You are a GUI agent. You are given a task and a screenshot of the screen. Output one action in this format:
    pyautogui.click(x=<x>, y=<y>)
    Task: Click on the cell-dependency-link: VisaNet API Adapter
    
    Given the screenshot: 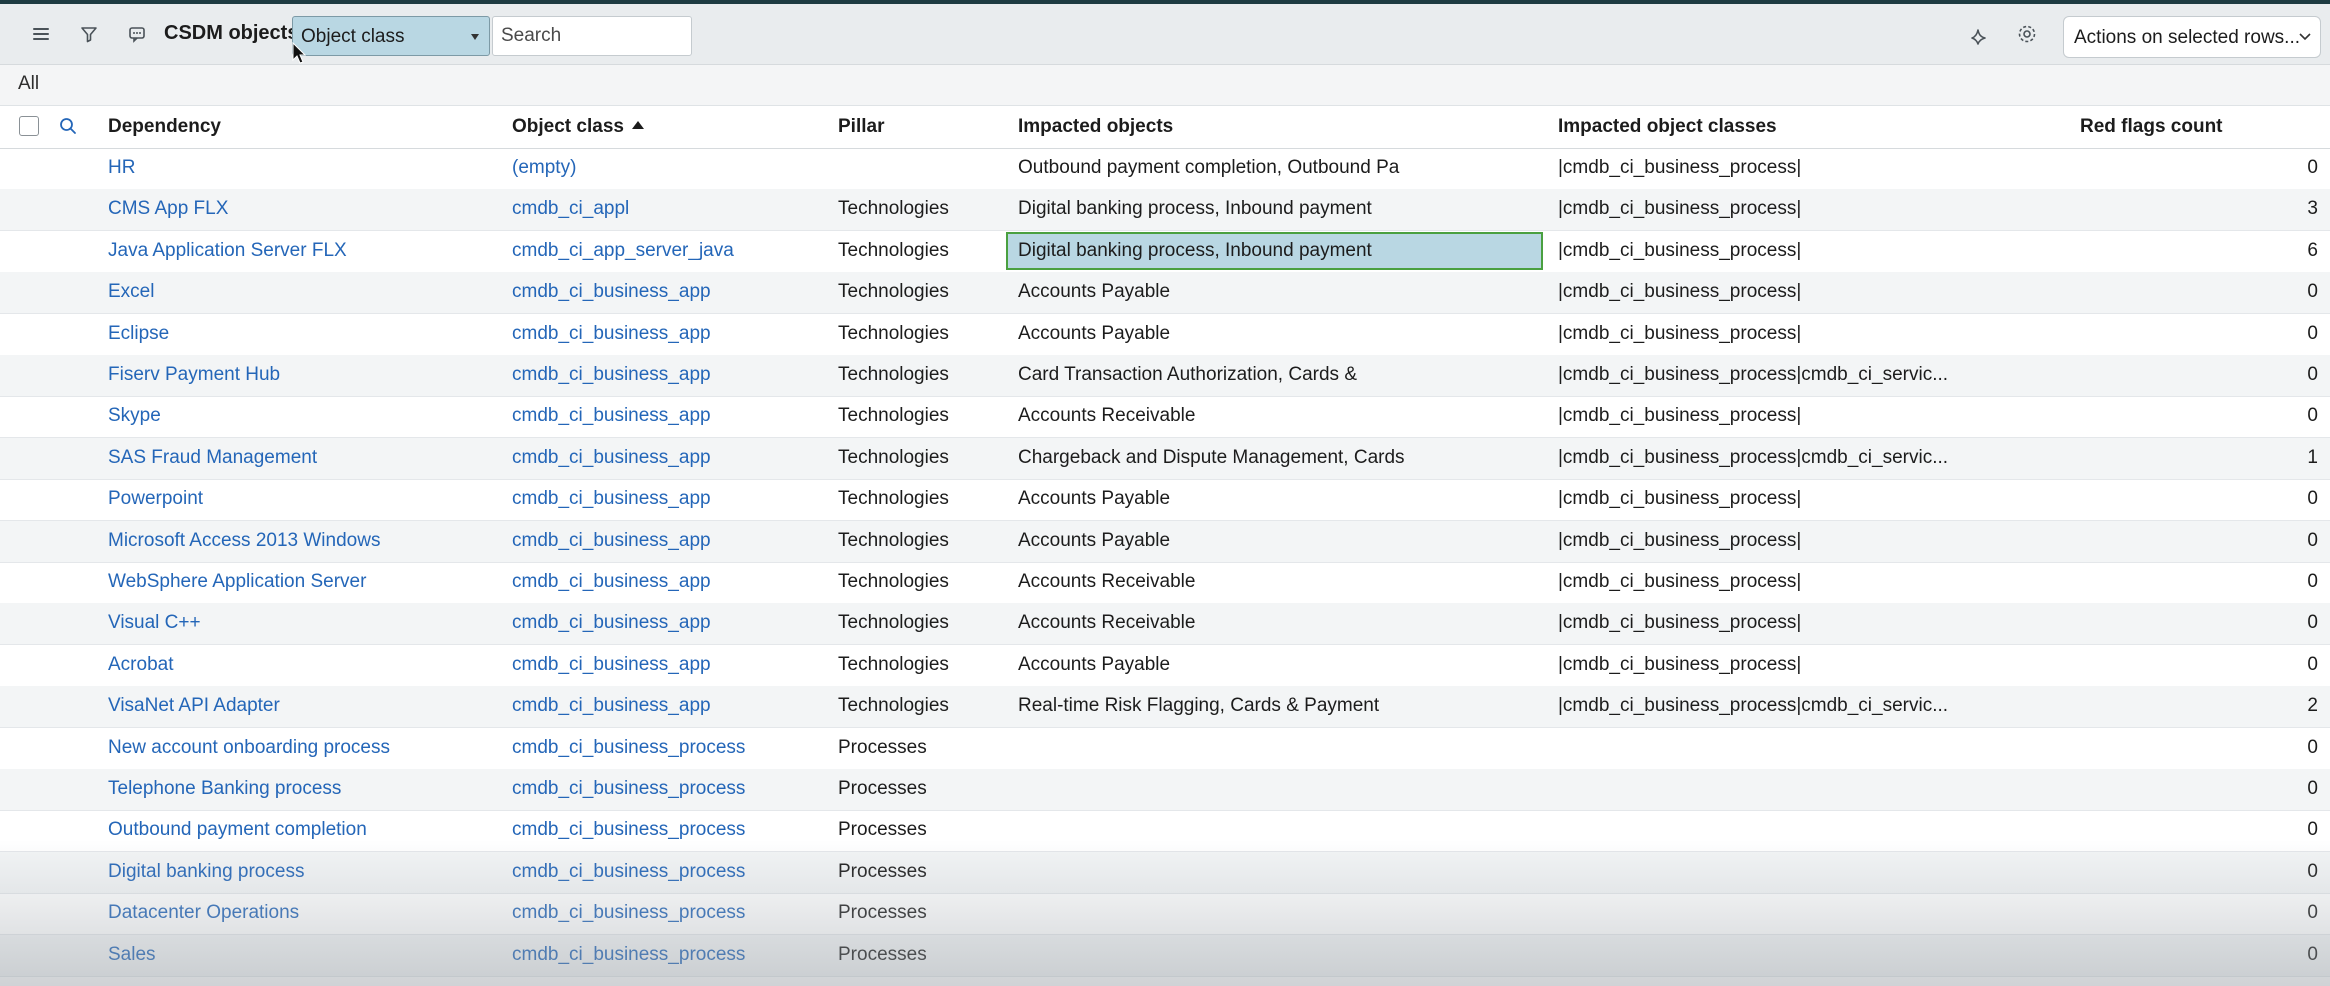 What is the action you would take?
    pyautogui.click(x=303, y=706)
    